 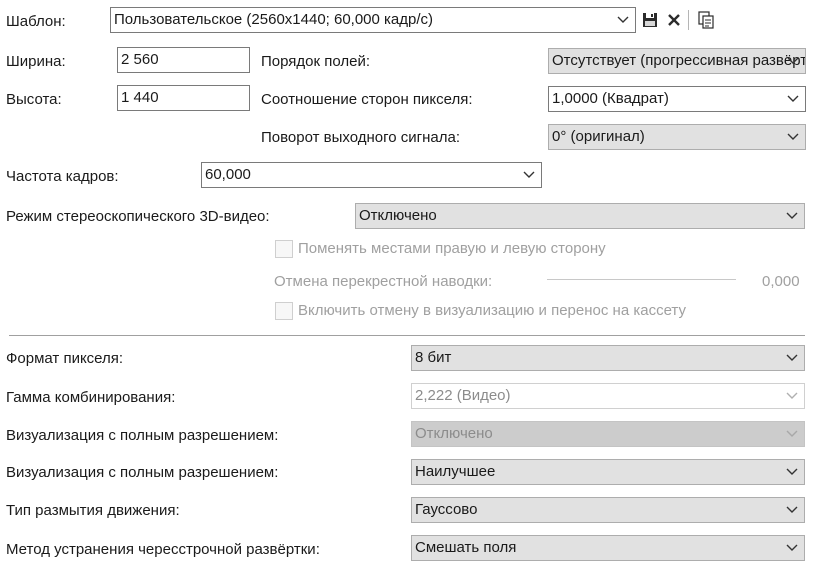 I want to click on stereo-mode-label: Режим стереоскопического 3D-видео:, so click(x=138, y=216).